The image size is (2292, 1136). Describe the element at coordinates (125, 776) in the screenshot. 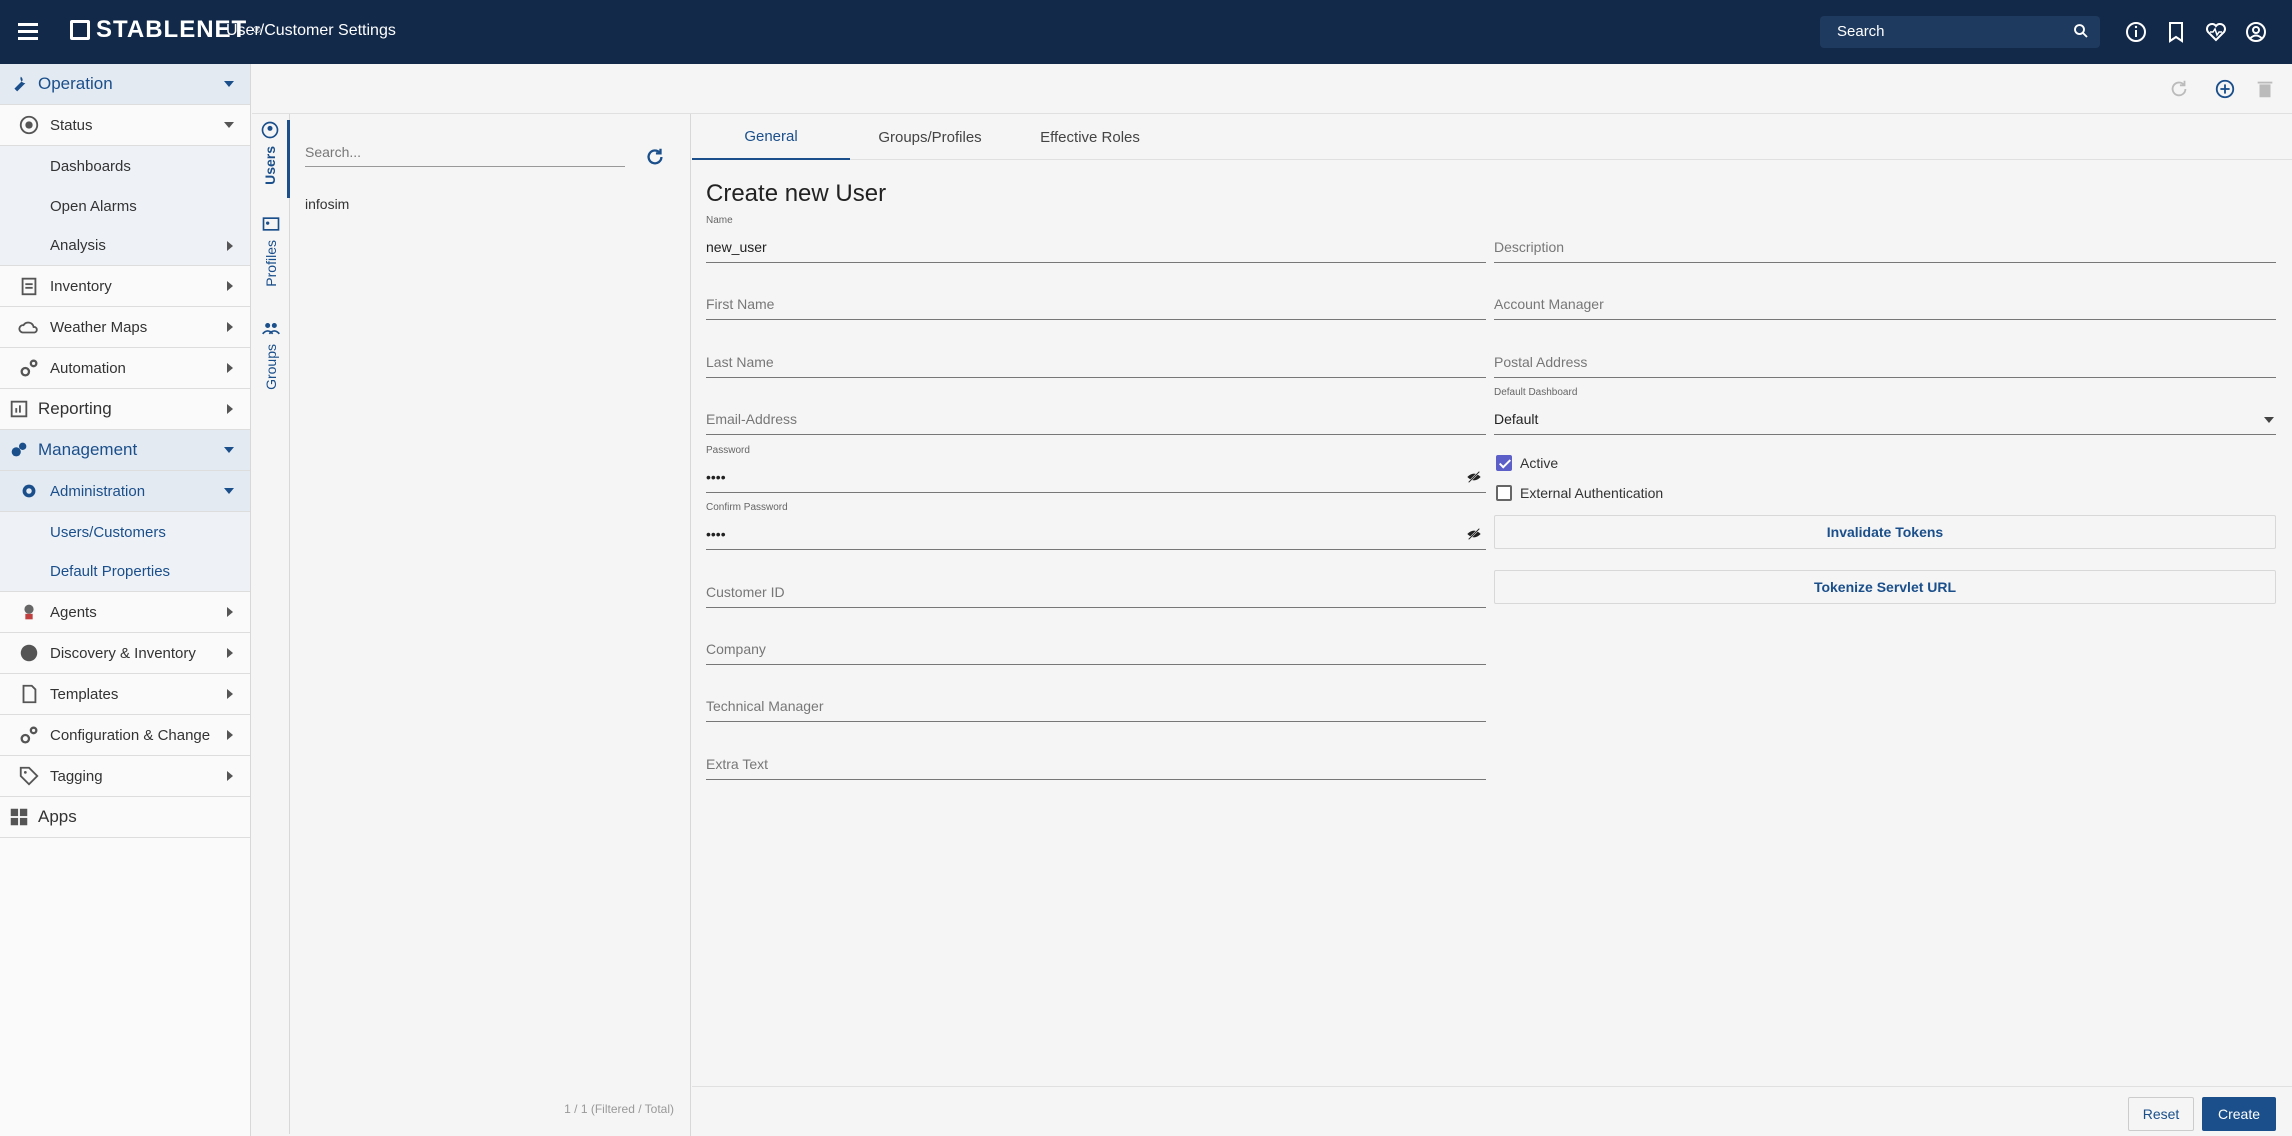

I see `sidebar-item-tagging: Tagging` at that location.